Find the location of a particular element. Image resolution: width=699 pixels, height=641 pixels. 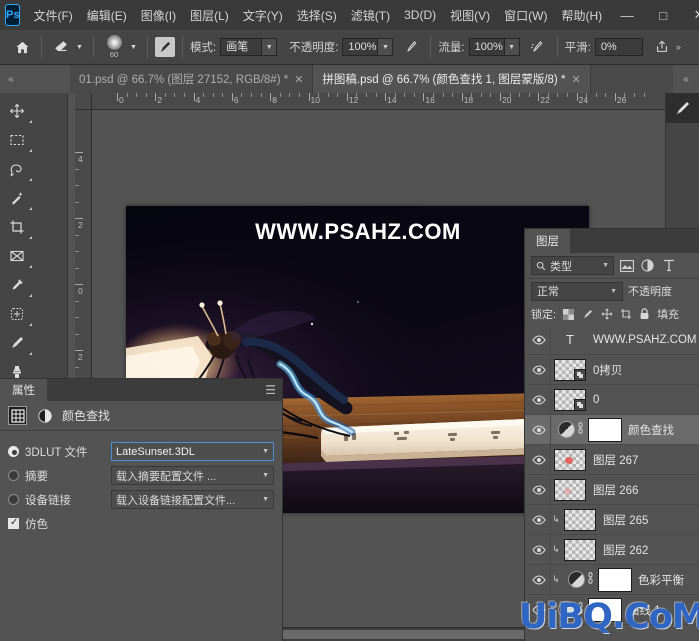

layer-row: 图层 266 is located at coordinates (612, 489).